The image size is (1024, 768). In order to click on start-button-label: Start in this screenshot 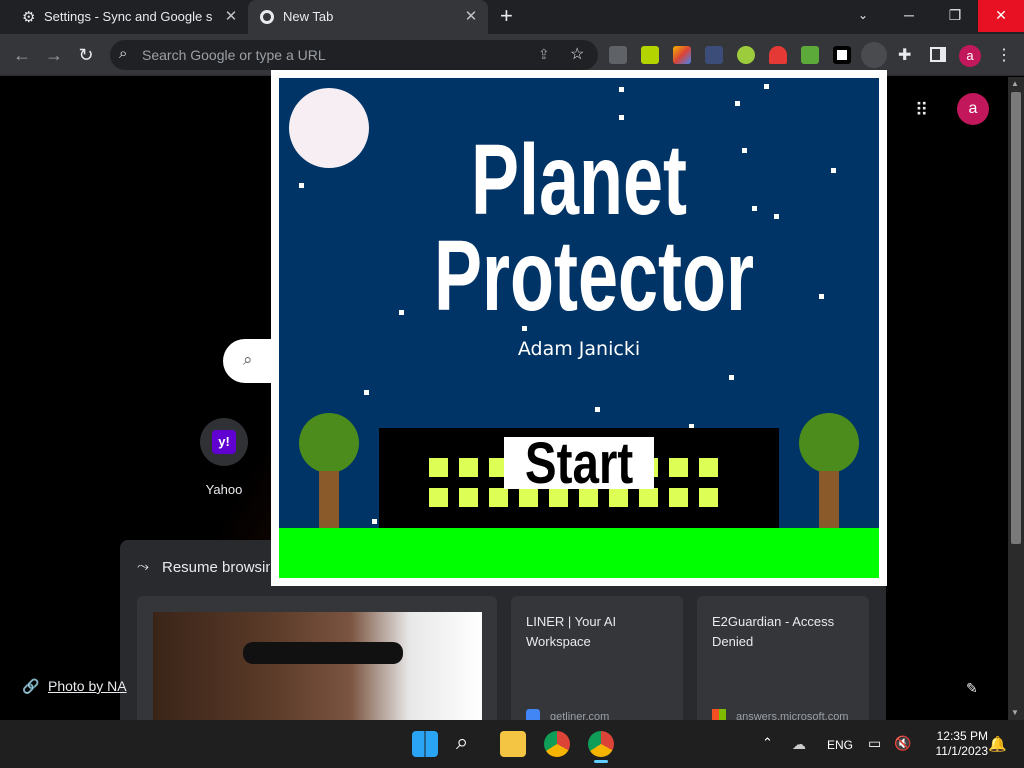, I will do `click(579, 463)`.